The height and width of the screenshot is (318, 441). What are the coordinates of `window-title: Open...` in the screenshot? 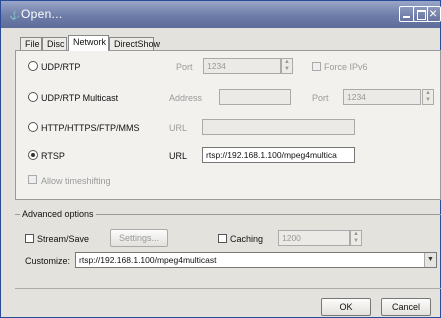 It's located at (42, 14).